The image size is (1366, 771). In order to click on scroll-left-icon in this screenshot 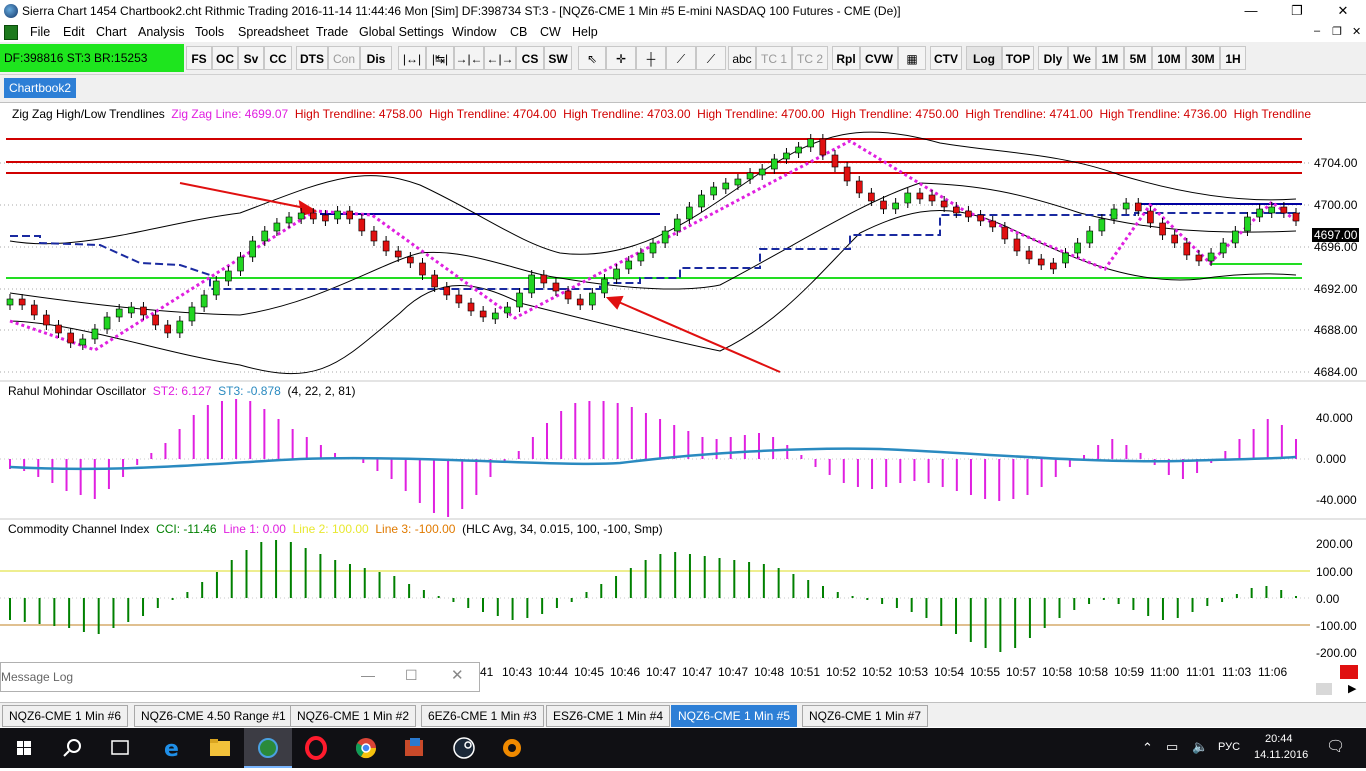, I will do `click(1324, 689)`.